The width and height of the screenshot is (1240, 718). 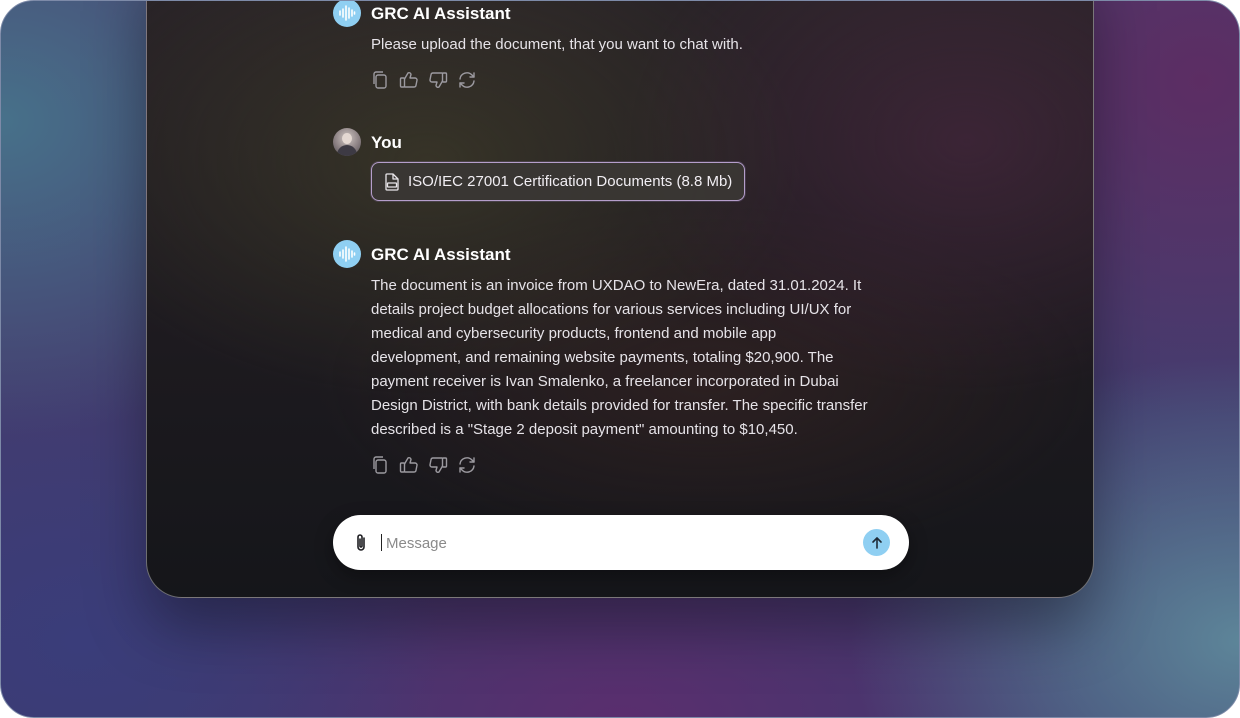 I want to click on message-composer, so click(x=621, y=542).